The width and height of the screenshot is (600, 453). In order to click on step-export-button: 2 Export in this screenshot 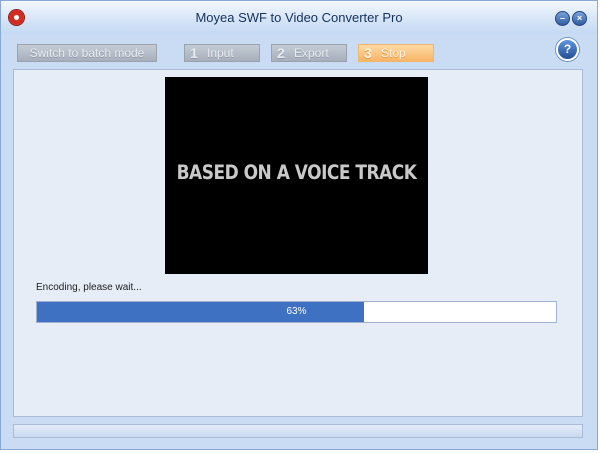, I will do `click(309, 53)`.